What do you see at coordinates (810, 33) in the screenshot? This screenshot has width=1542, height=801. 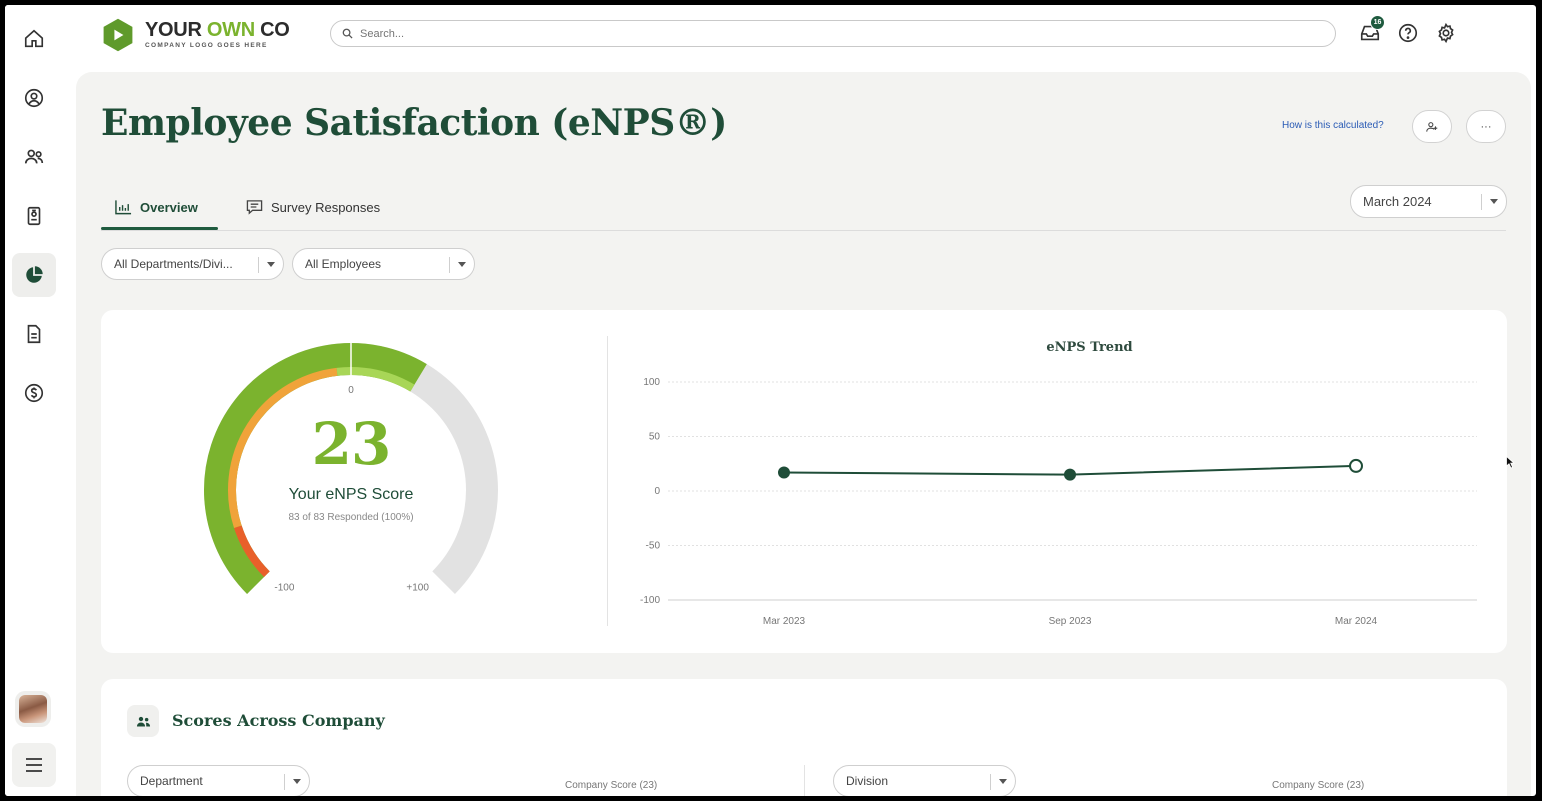 I see `search-input` at bounding box center [810, 33].